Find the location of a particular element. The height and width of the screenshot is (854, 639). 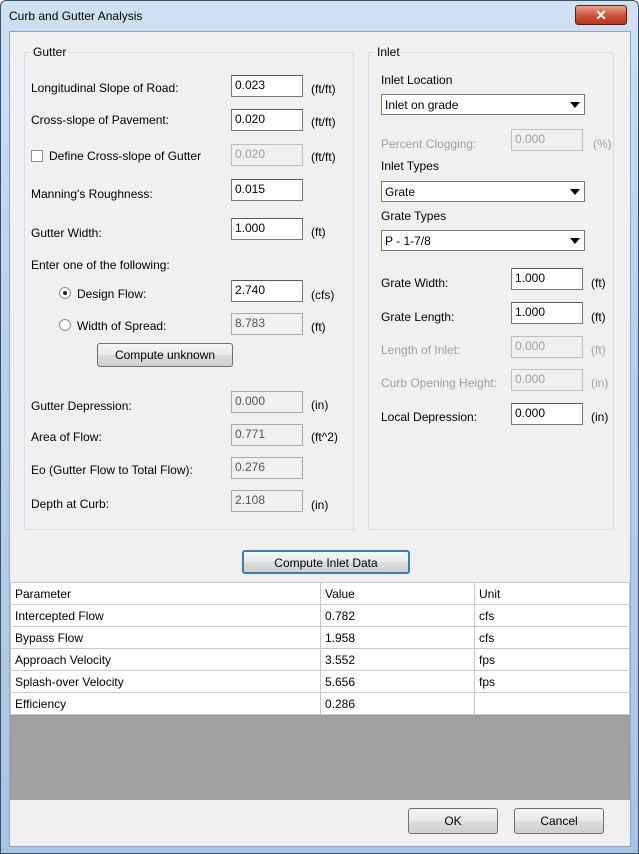

row-value: 5.656 is located at coordinates (397, 681).